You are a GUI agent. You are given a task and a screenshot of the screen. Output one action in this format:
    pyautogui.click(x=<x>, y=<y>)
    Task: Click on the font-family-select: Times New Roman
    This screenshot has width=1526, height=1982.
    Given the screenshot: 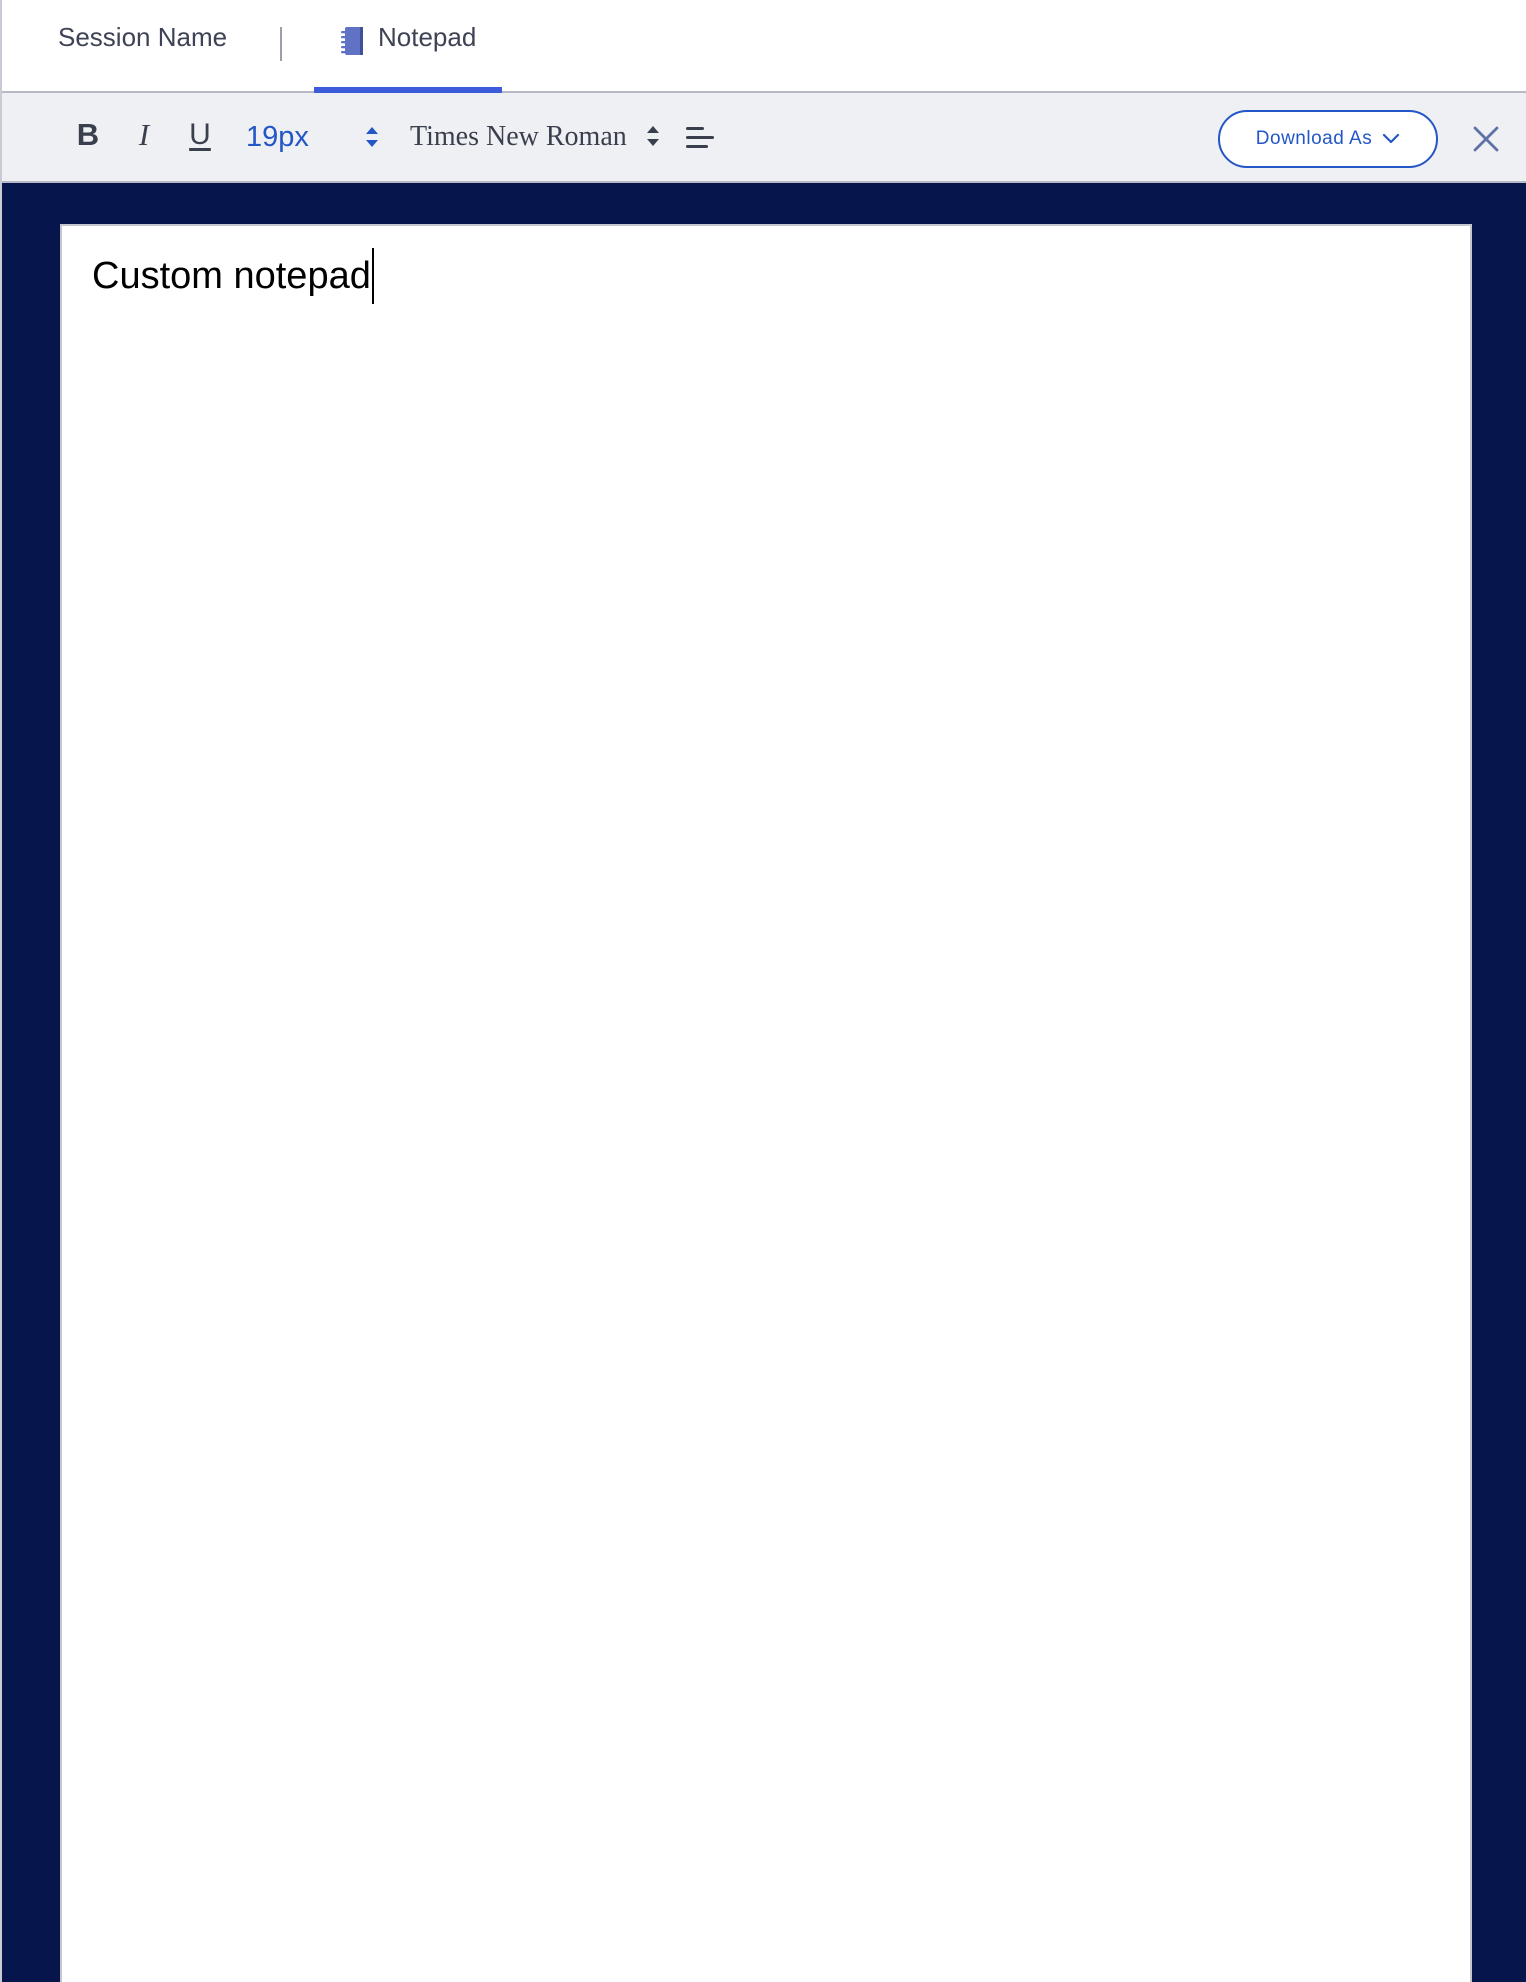 What is the action you would take?
    pyautogui.click(x=535, y=136)
    